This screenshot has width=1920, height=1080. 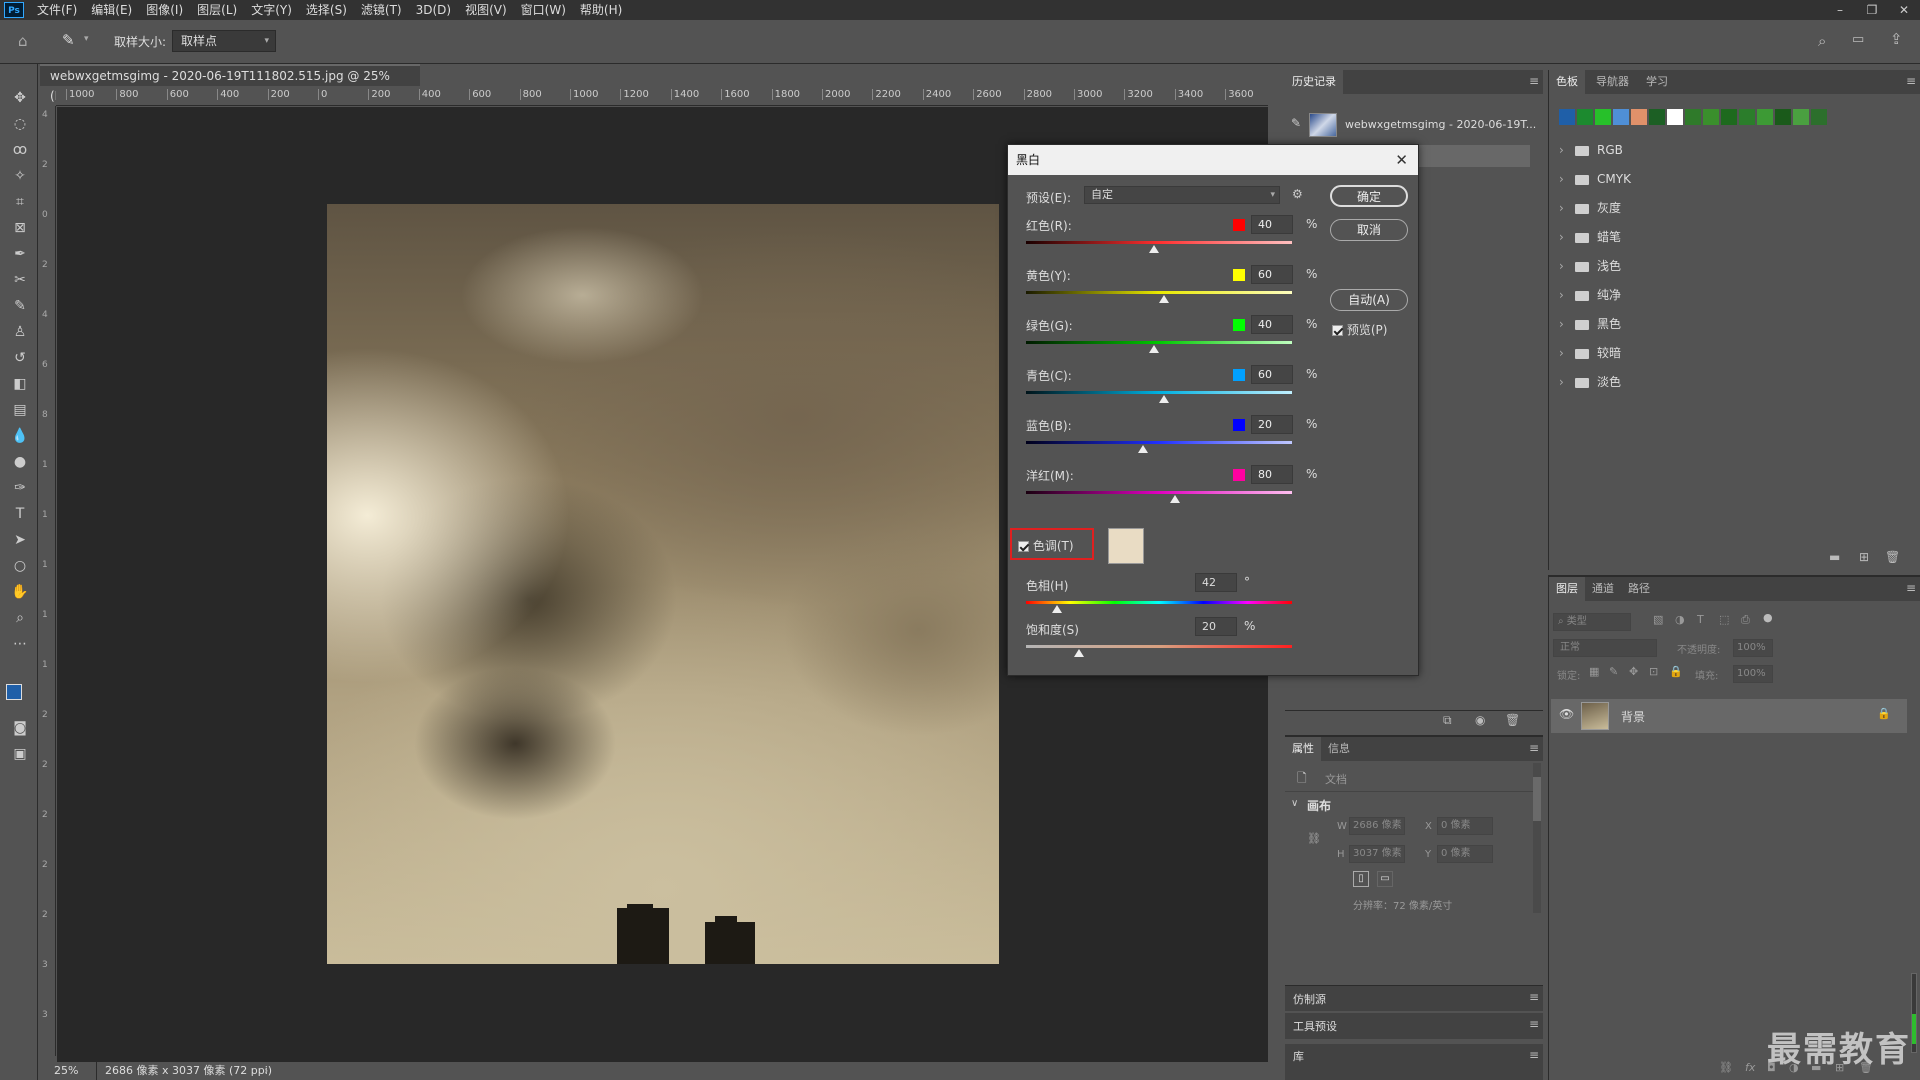 I want to click on new-document-icon: ⧉, so click(x=1447, y=720).